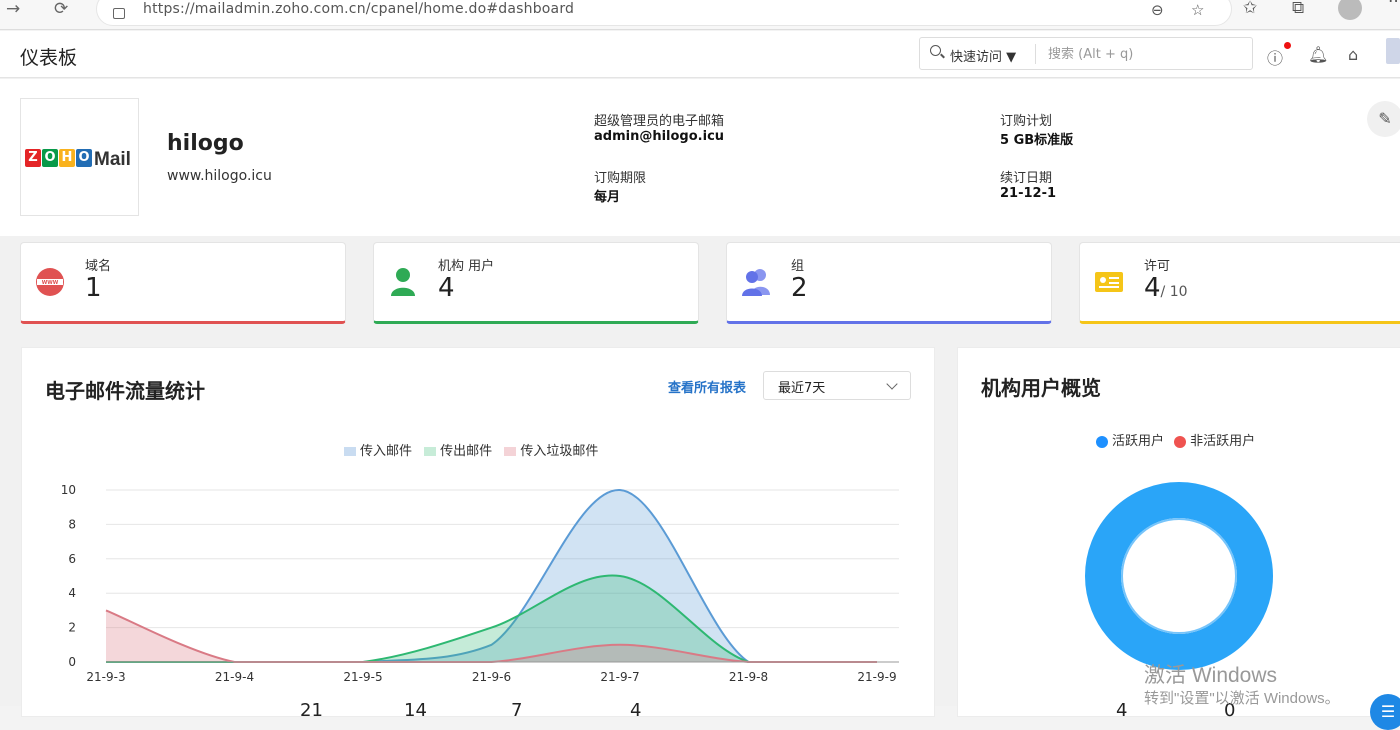  I want to click on donut-inner-ring, so click(1179, 576).